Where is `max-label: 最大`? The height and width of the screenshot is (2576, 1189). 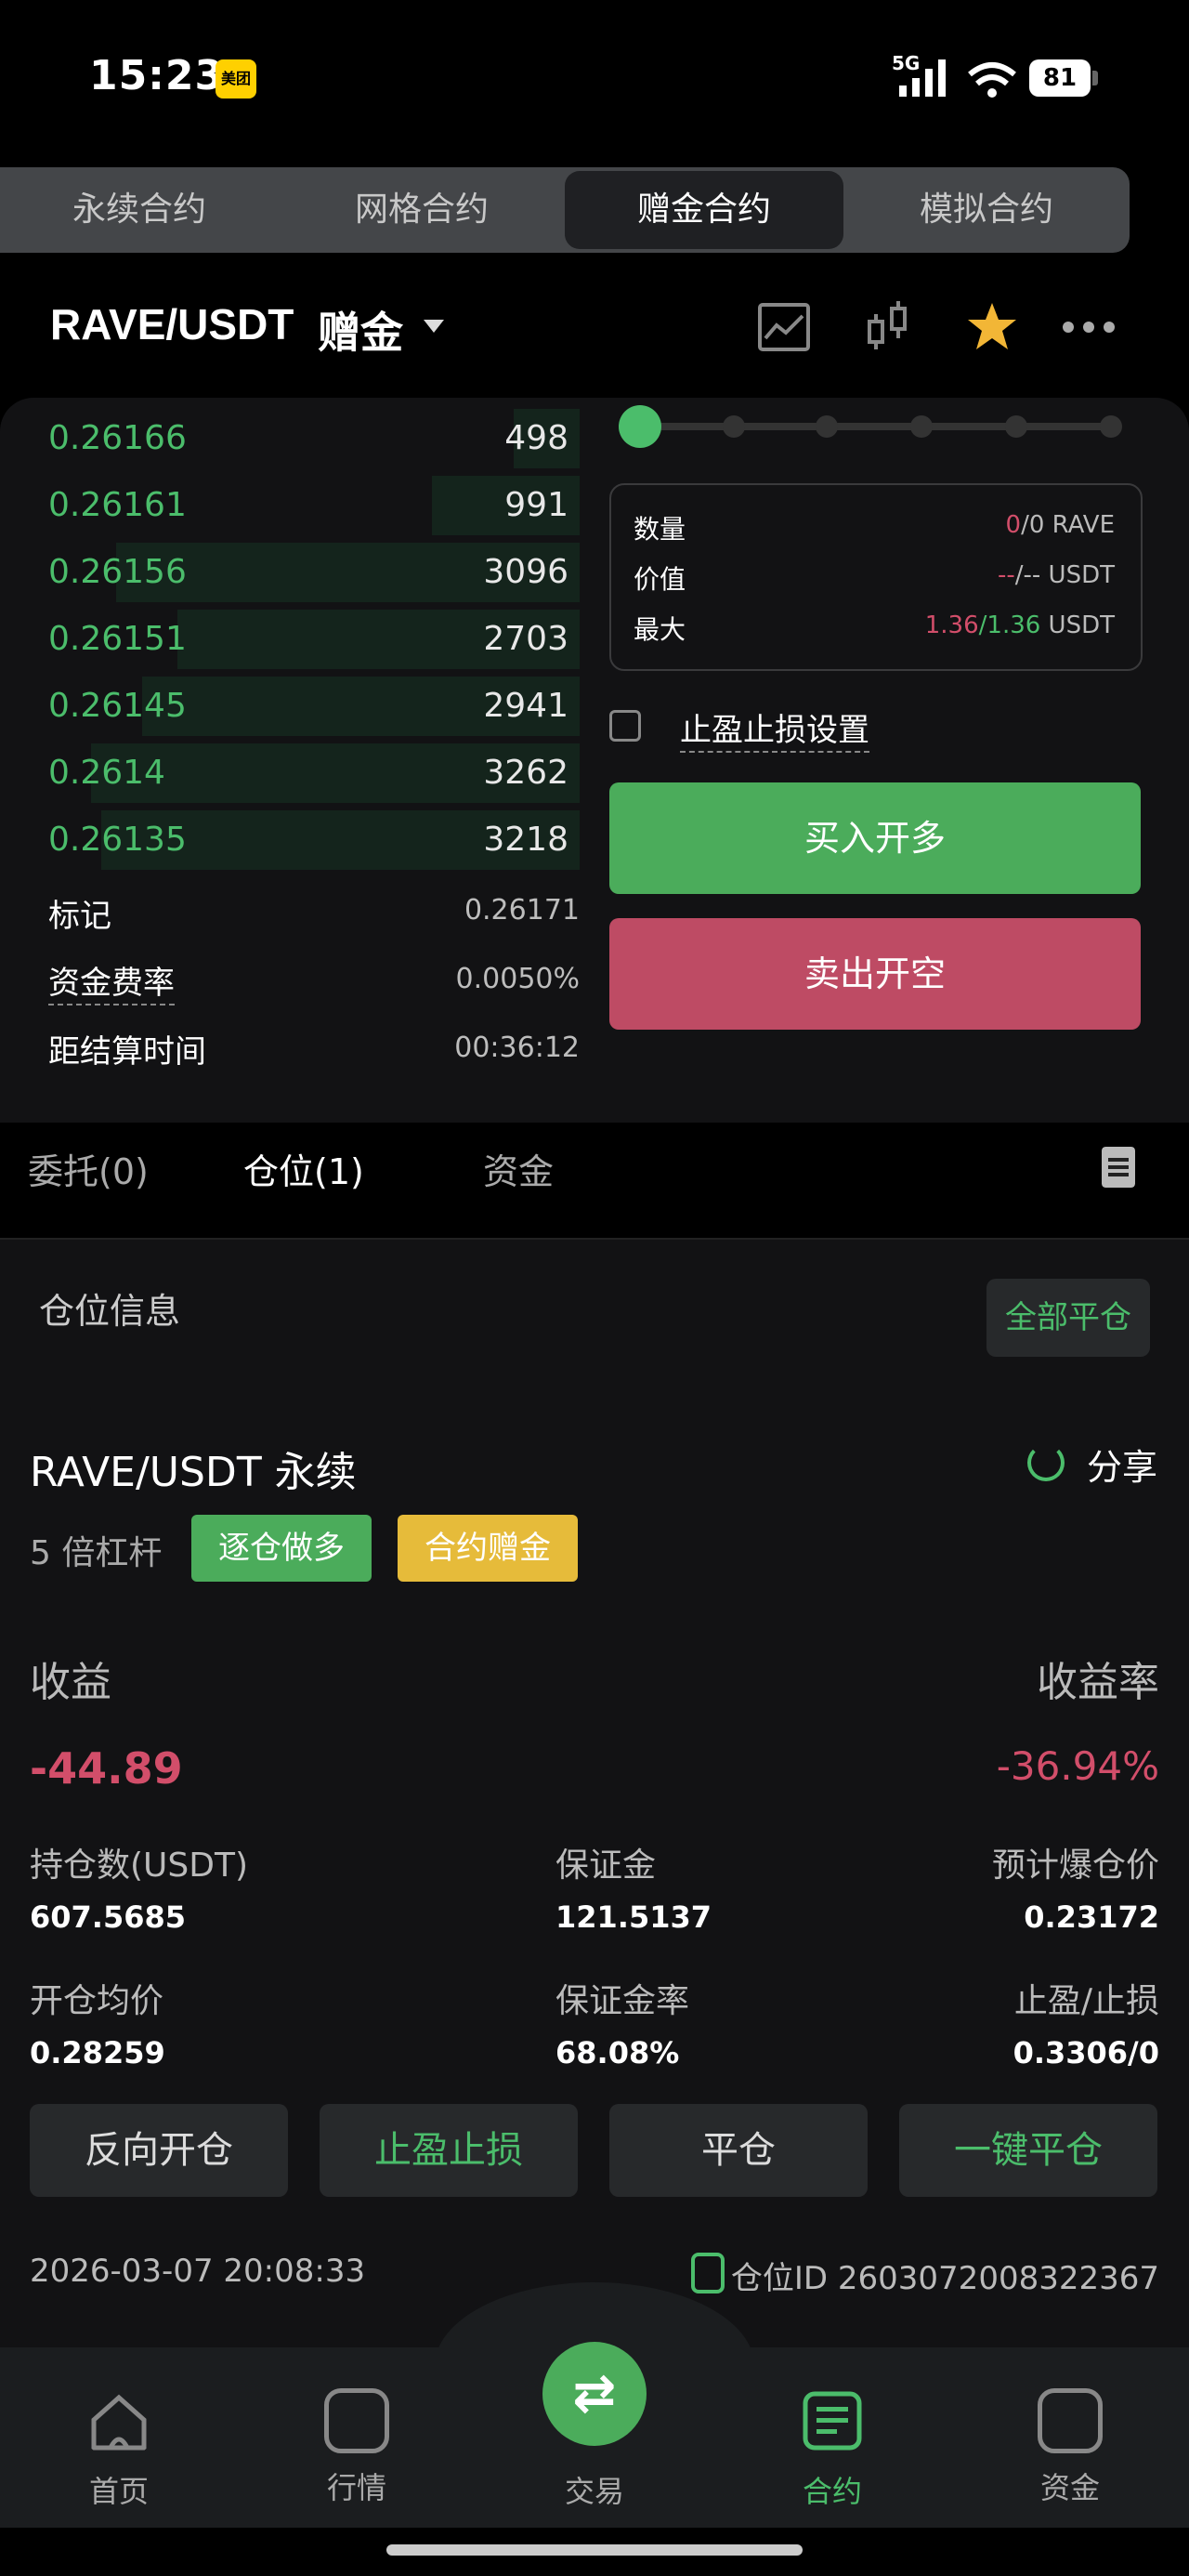 max-label: 最大 is located at coordinates (660, 629).